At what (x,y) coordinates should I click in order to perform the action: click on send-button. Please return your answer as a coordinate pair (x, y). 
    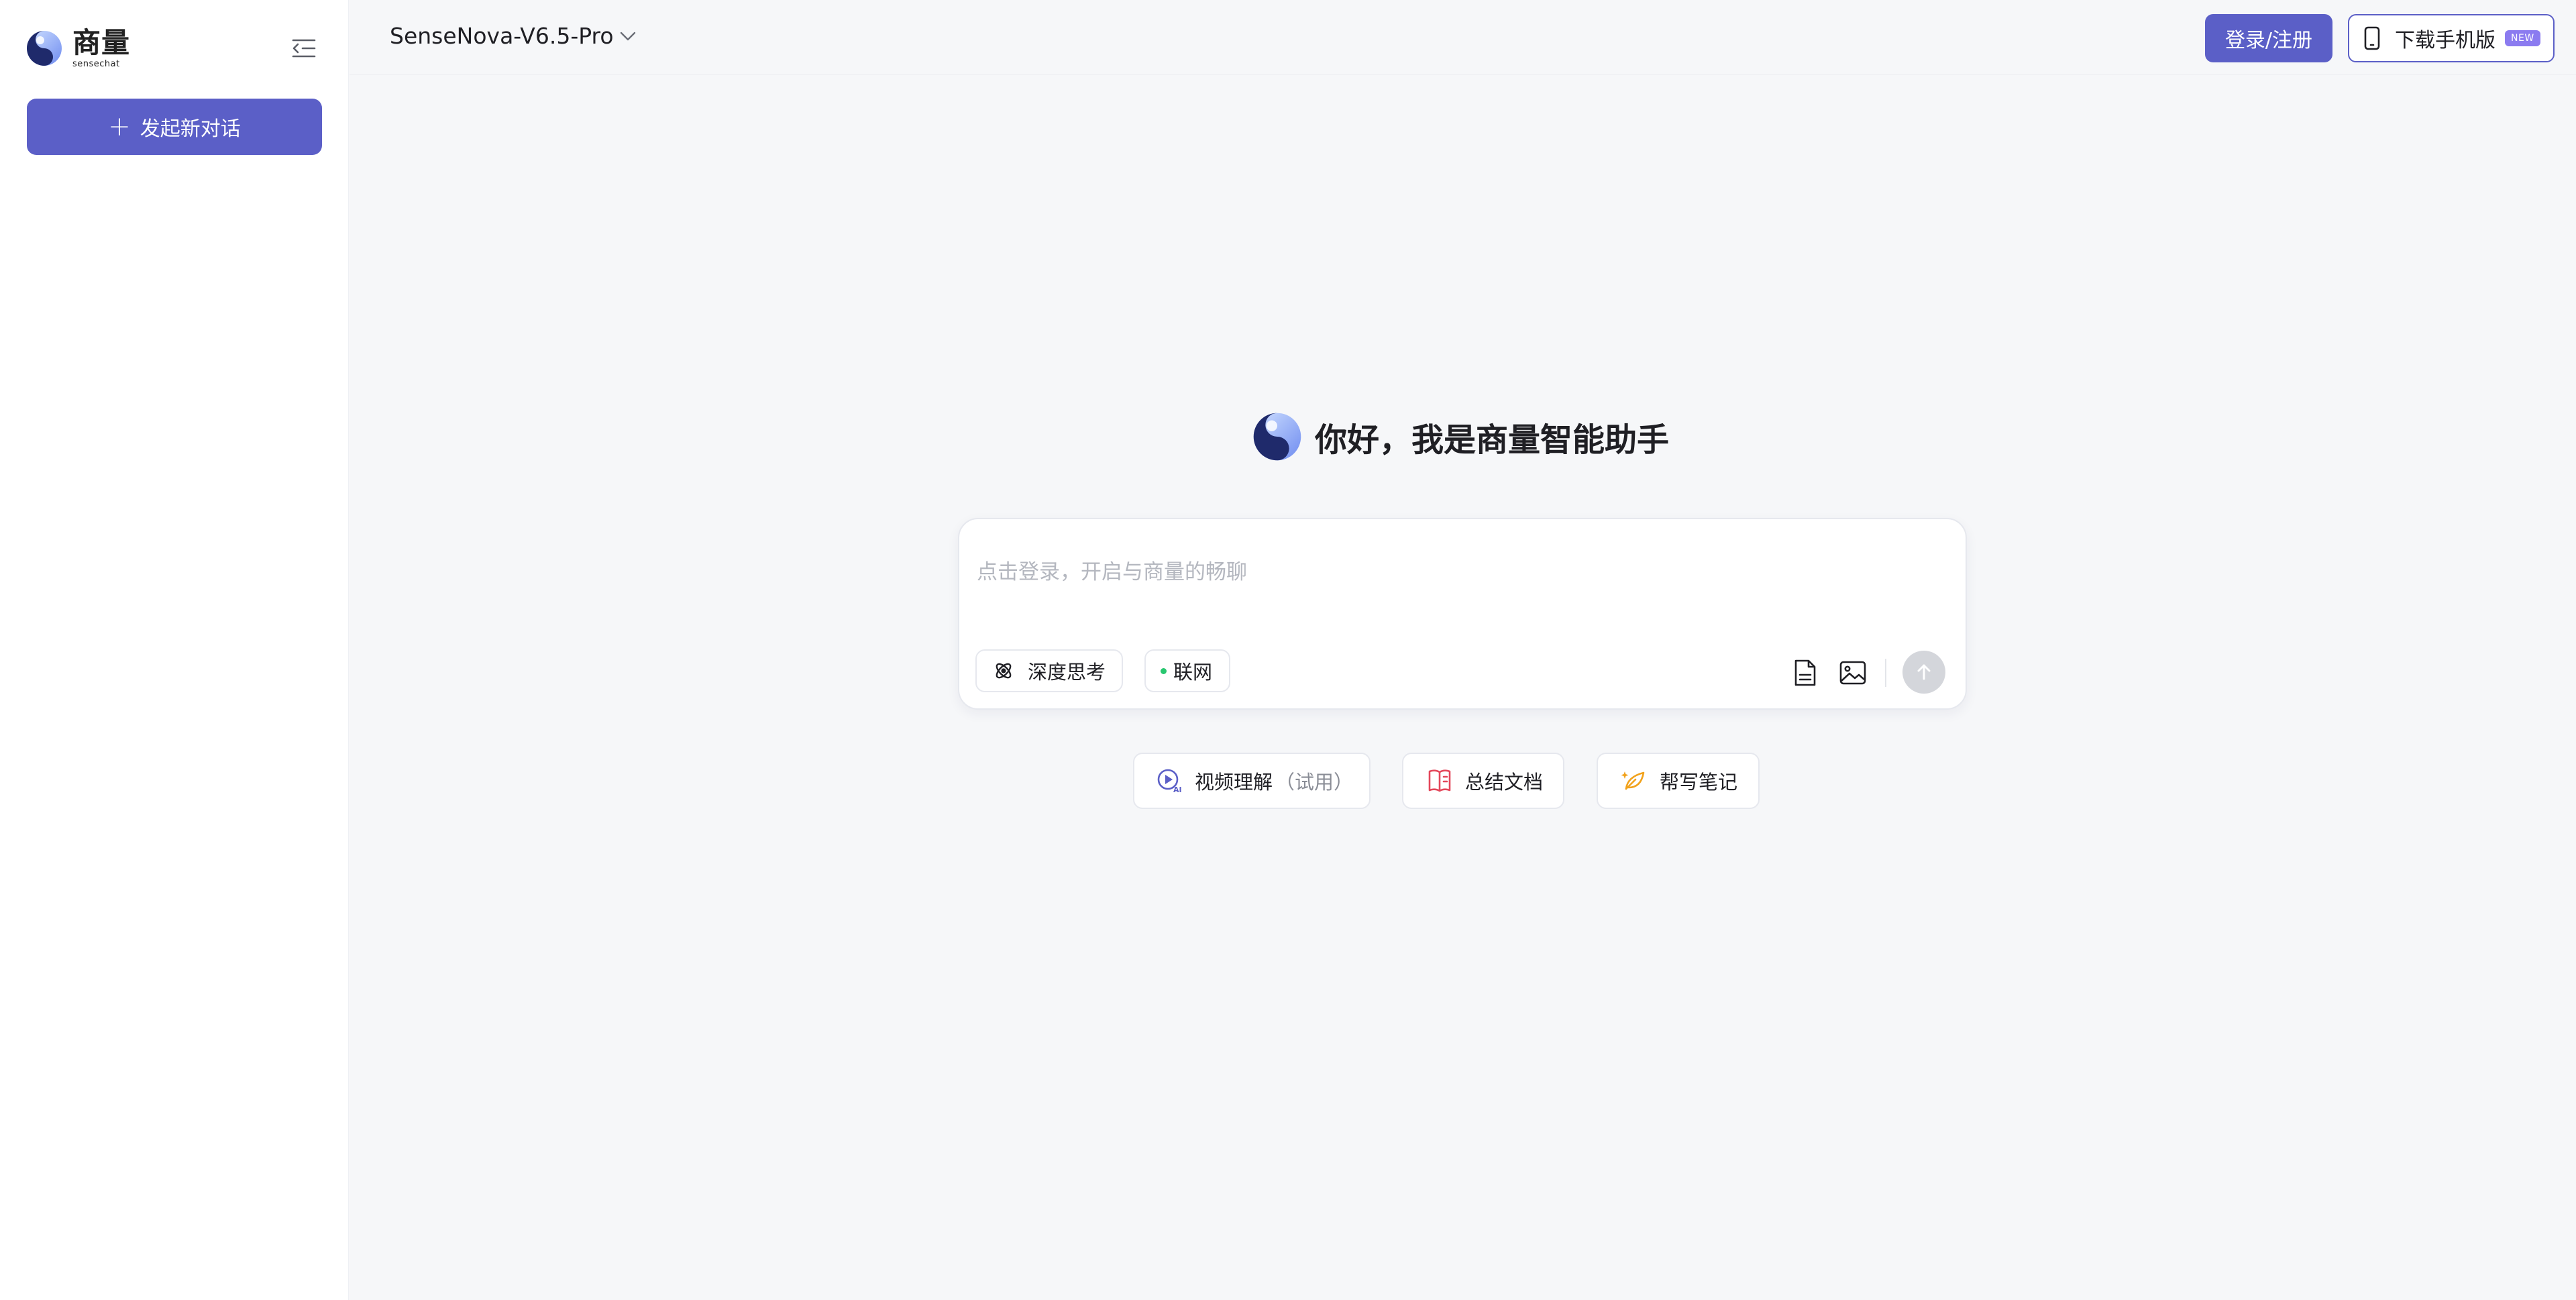
    Looking at the image, I should click on (1923, 673).